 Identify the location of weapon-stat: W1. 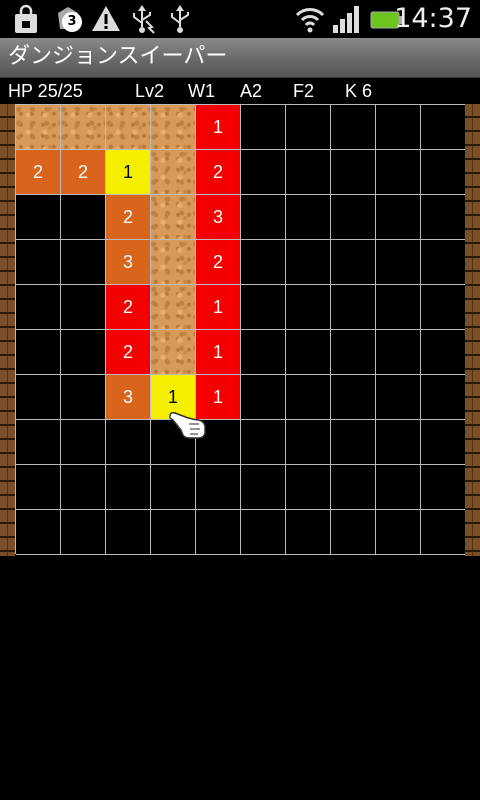
(201, 91).